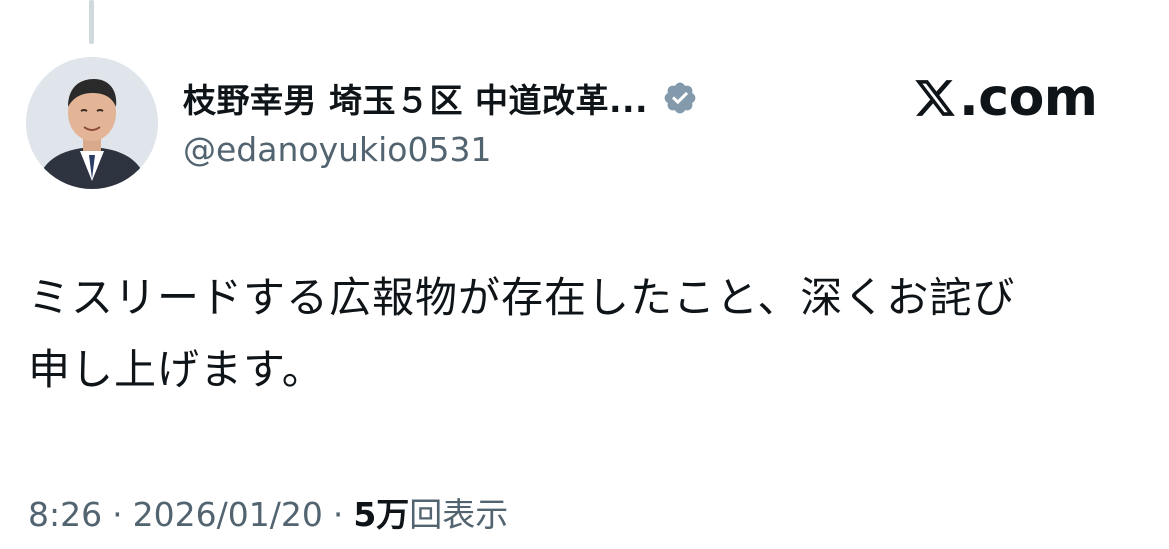 The width and height of the screenshot is (1169, 549). I want to click on avatar-photo, so click(92, 123).